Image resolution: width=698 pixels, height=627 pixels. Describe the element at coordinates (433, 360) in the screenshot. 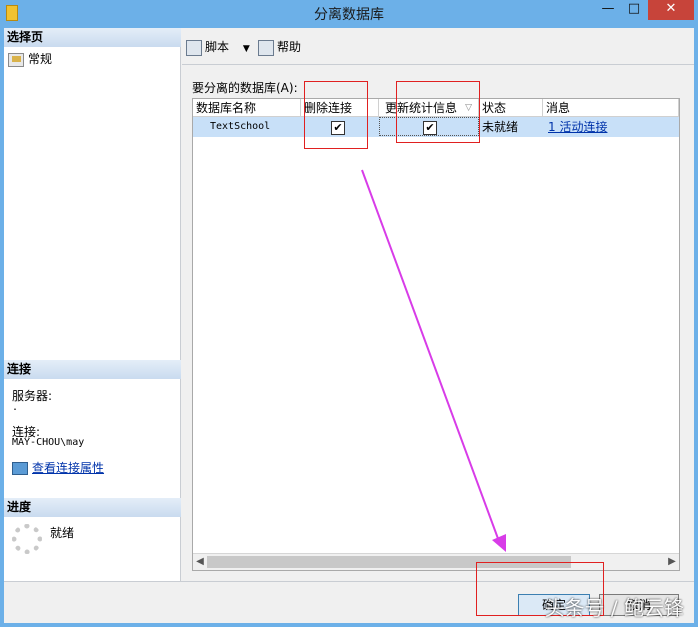

I see `annotation-arrow` at that location.